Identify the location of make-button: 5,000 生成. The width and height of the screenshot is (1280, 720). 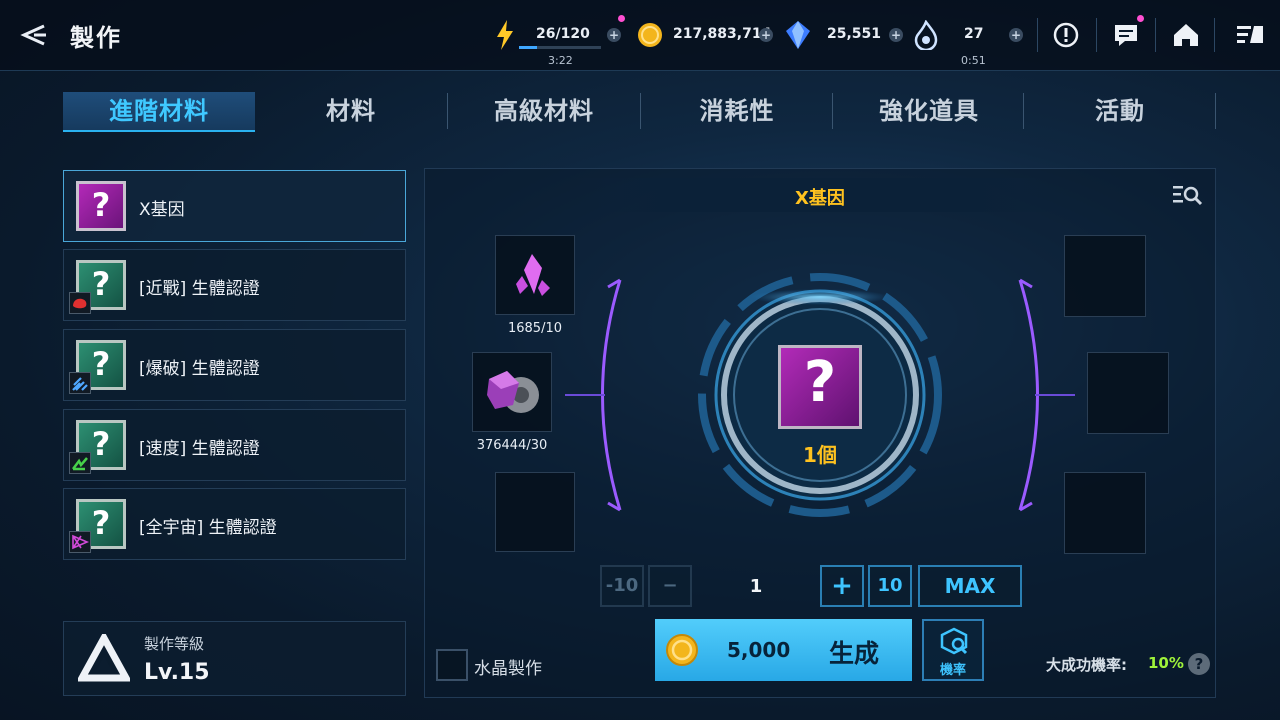
(783, 650).